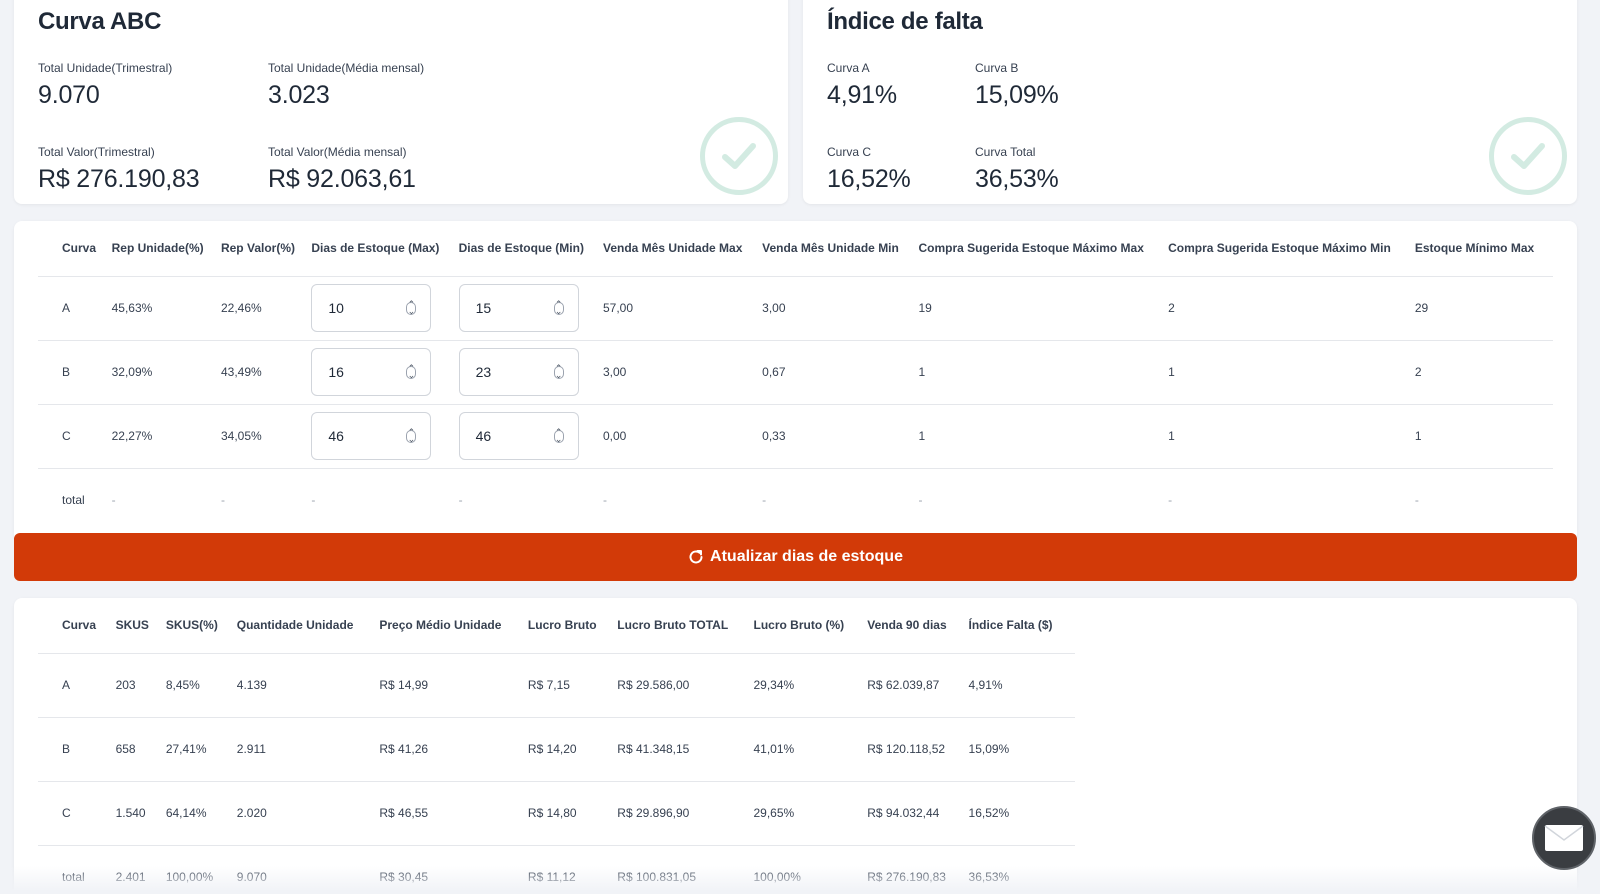 The height and width of the screenshot is (894, 1600). Describe the element at coordinates (673, 625) in the screenshot. I see `col-header: Lucro Bruto TOTAL` at that location.